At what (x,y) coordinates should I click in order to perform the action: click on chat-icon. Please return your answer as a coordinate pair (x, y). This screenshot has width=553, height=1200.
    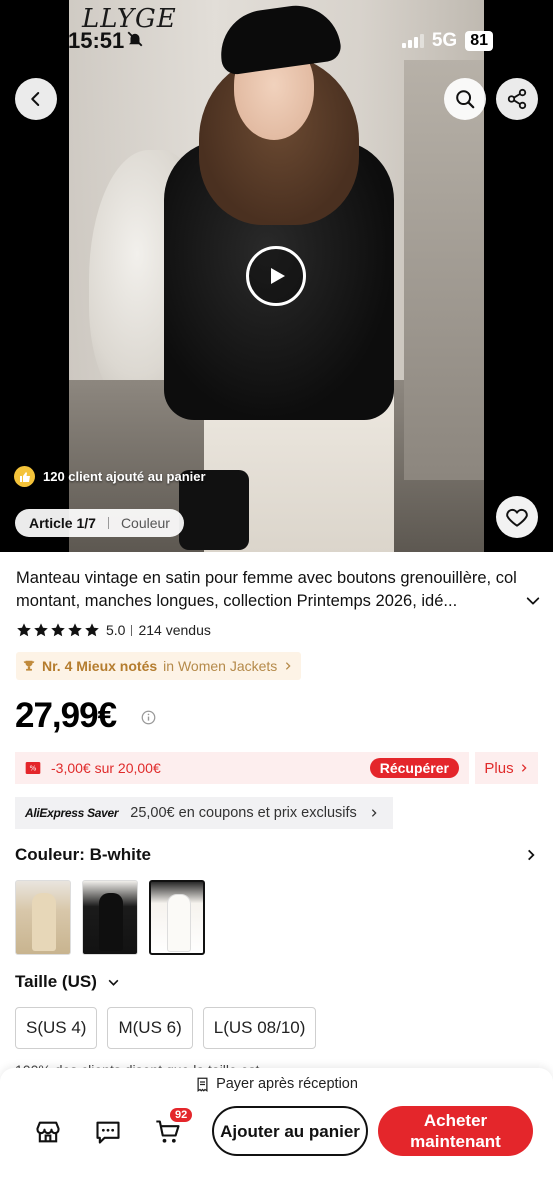
    Looking at the image, I should click on (108, 1132).